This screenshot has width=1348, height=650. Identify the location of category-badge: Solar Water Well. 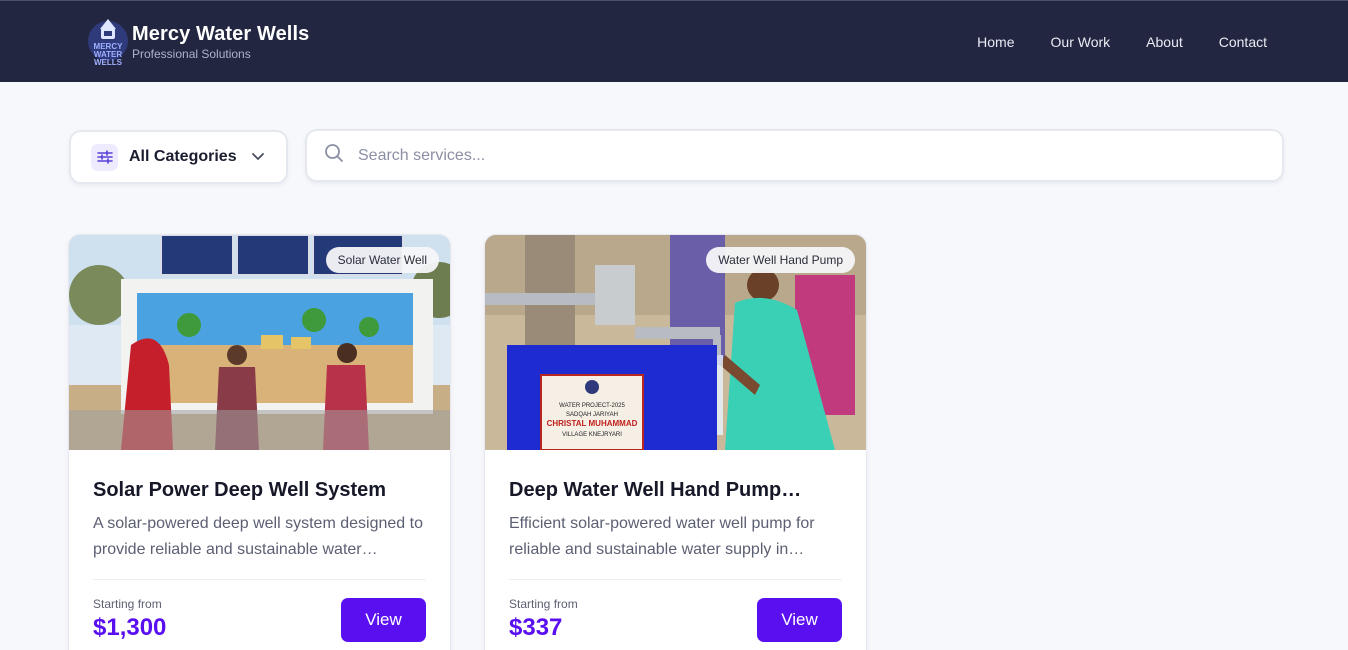
(382, 260).